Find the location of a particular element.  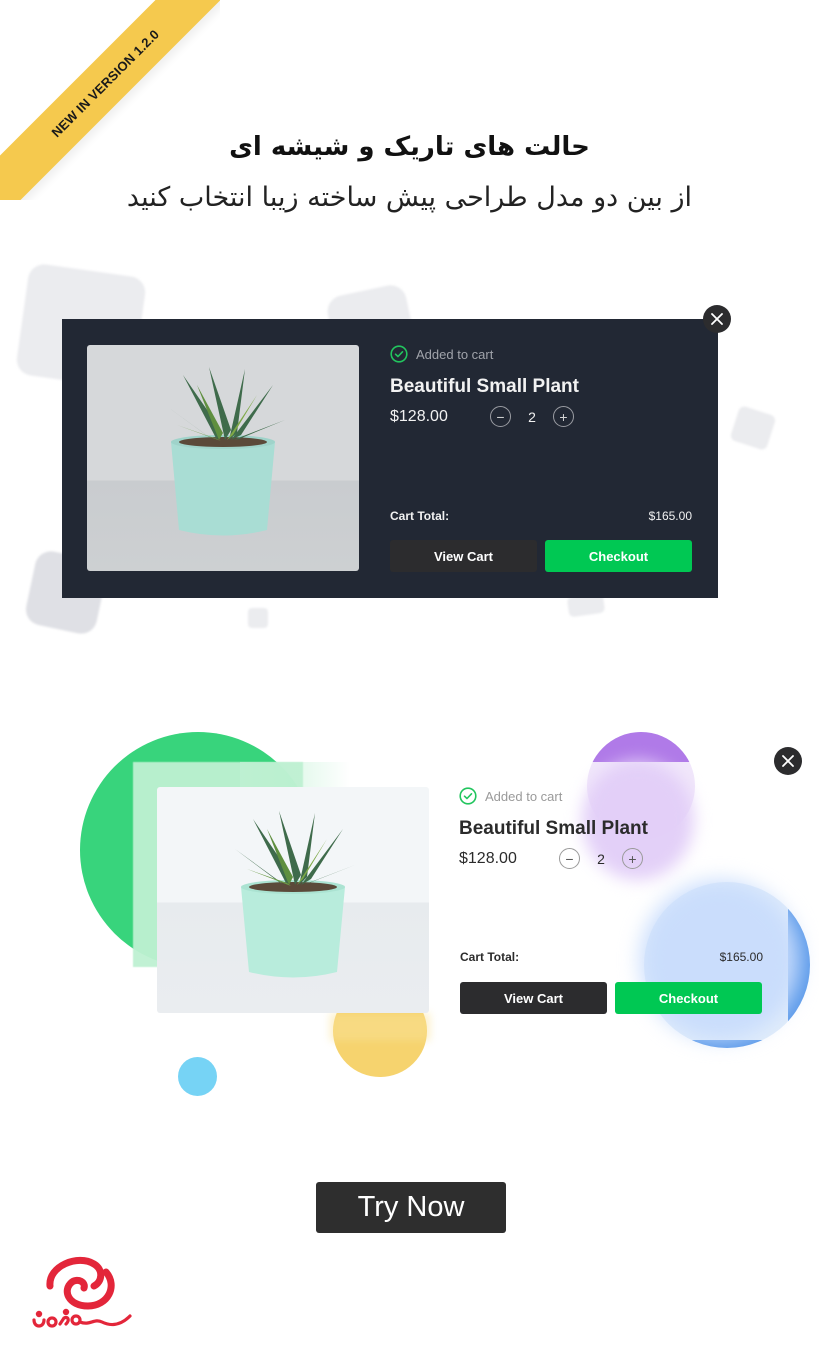

ribbon-band: NEW IN VERSION 1.2.0 is located at coordinates (110, 100).